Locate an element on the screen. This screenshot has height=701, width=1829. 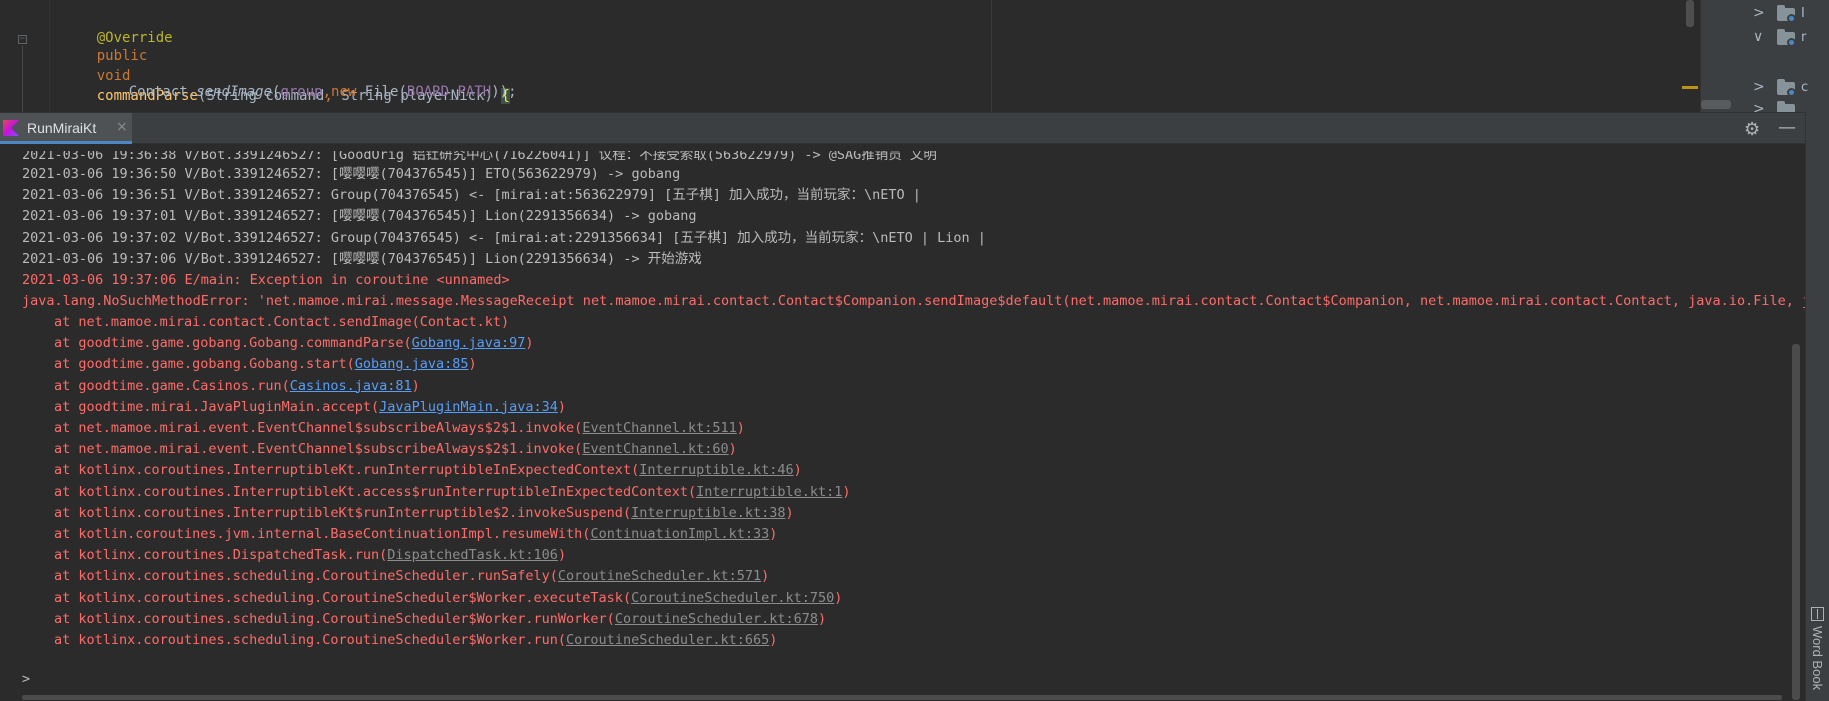
source-location-link: Interruptible.kt:46 is located at coordinates (716, 470).